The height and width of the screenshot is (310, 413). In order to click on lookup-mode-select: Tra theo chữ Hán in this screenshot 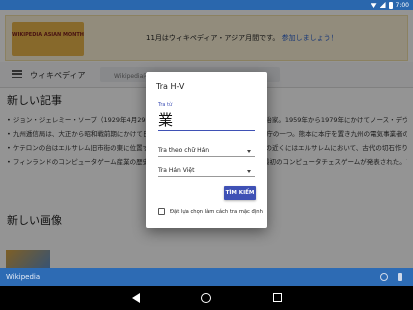, I will do `click(206, 151)`.